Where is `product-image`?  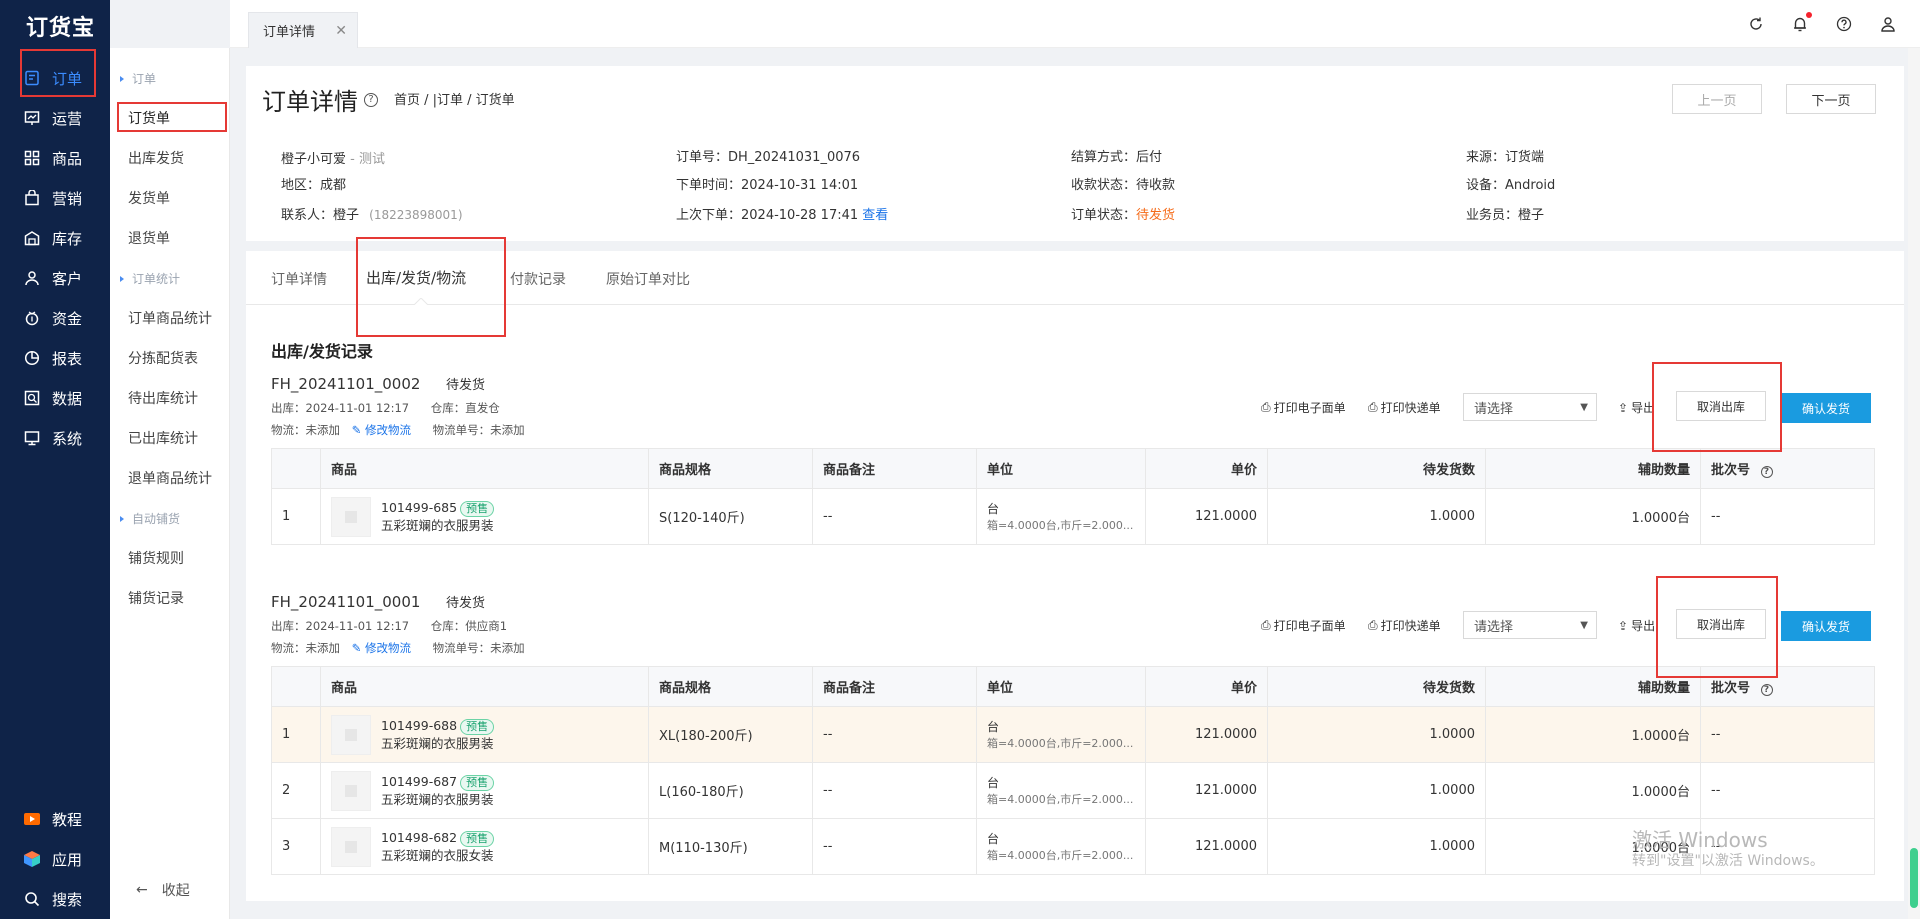
product-image is located at coordinates (351, 846).